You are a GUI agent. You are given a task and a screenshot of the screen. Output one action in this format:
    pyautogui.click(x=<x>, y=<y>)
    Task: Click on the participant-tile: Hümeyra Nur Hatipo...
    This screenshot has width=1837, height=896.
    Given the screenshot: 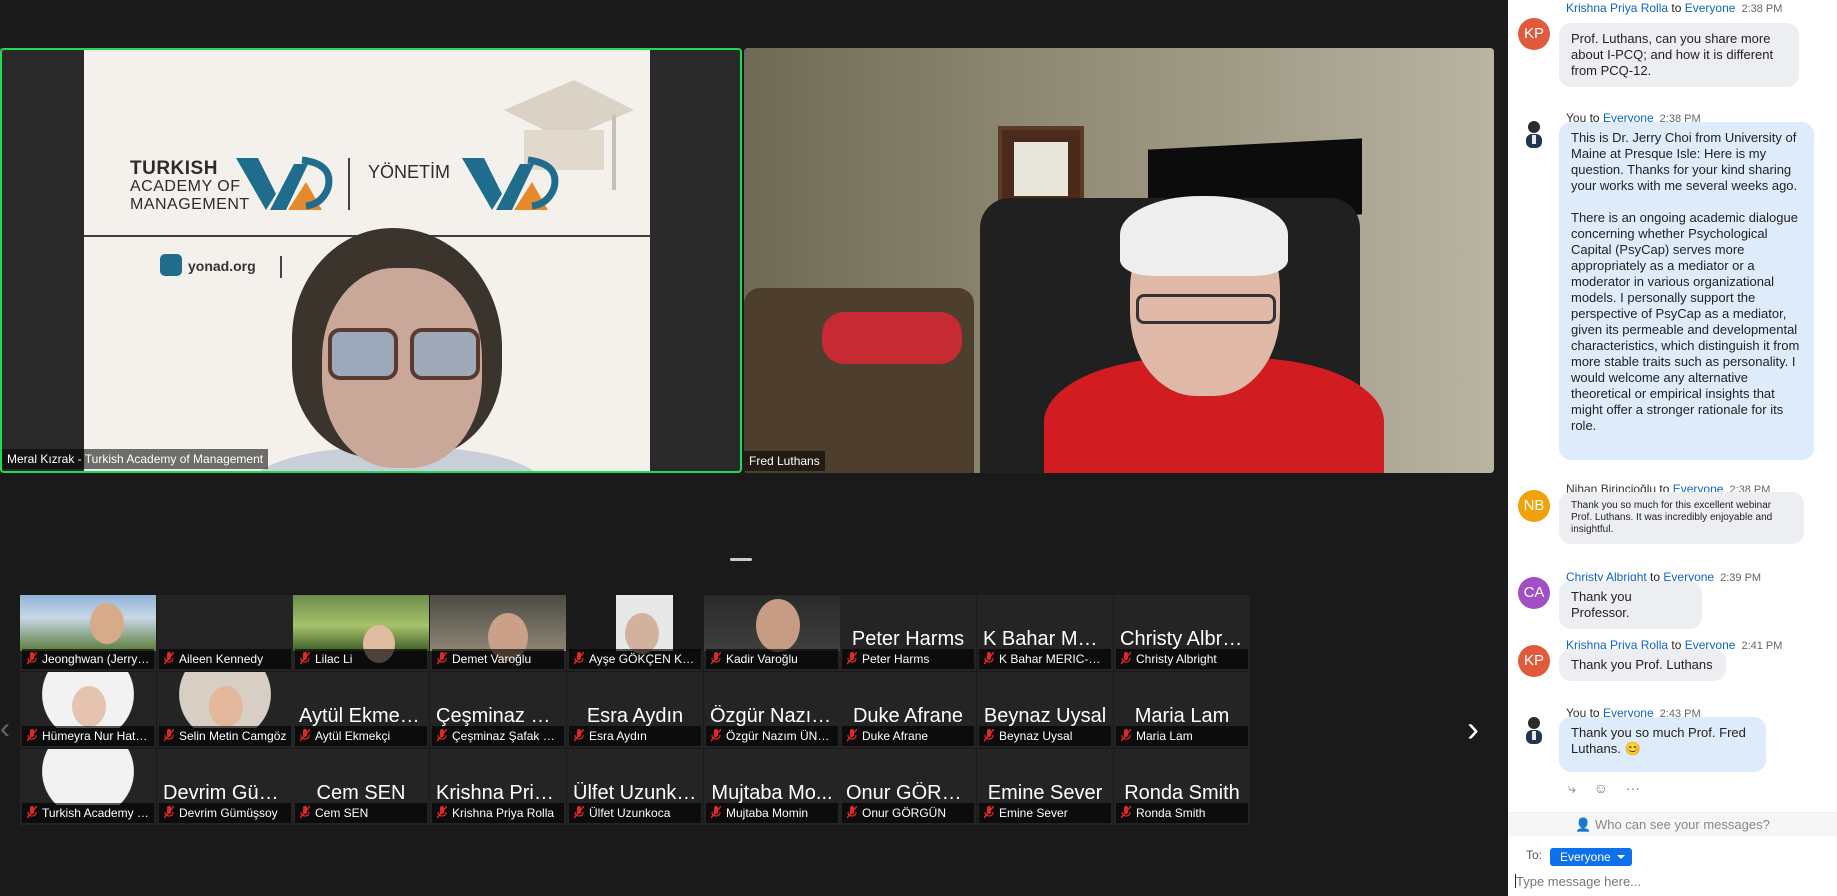 What is the action you would take?
    pyautogui.click(x=88, y=710)
    